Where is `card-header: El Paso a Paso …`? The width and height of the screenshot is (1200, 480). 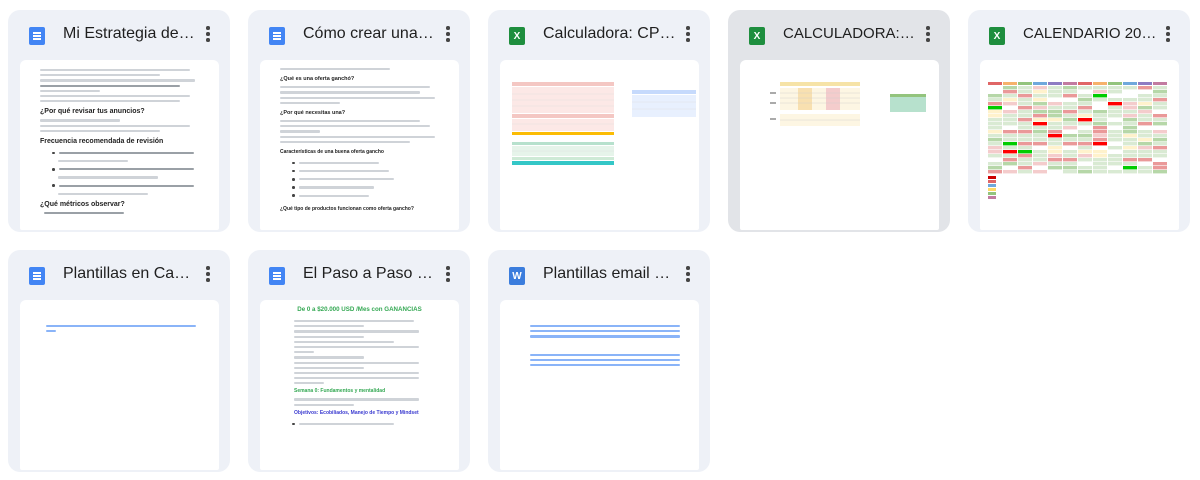
card-header: El Paso a Paso … is located at coordinates (359, 274).